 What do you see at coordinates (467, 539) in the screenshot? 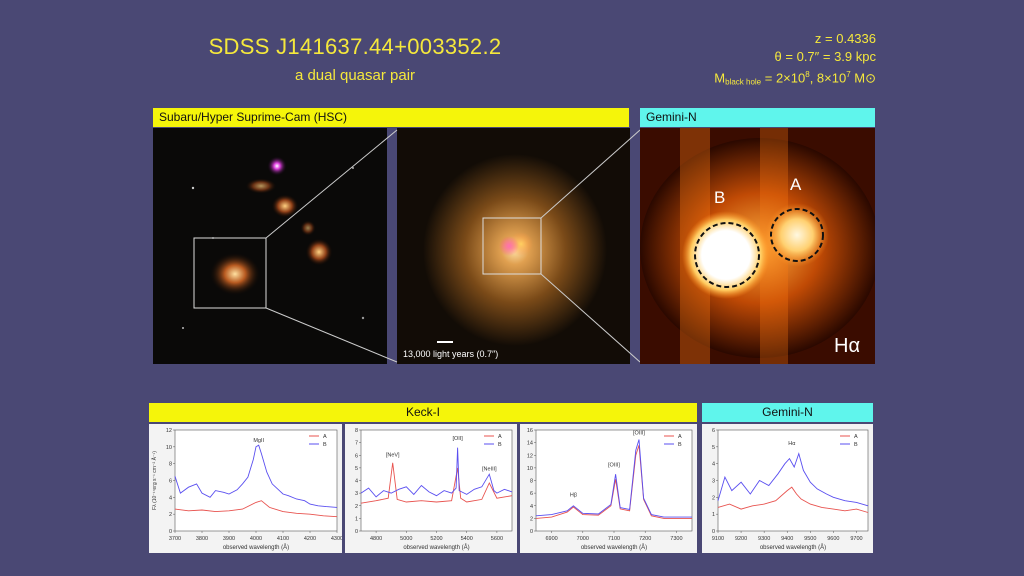
I see `x-tick-label: 5400` at bounding box center [467, 539].